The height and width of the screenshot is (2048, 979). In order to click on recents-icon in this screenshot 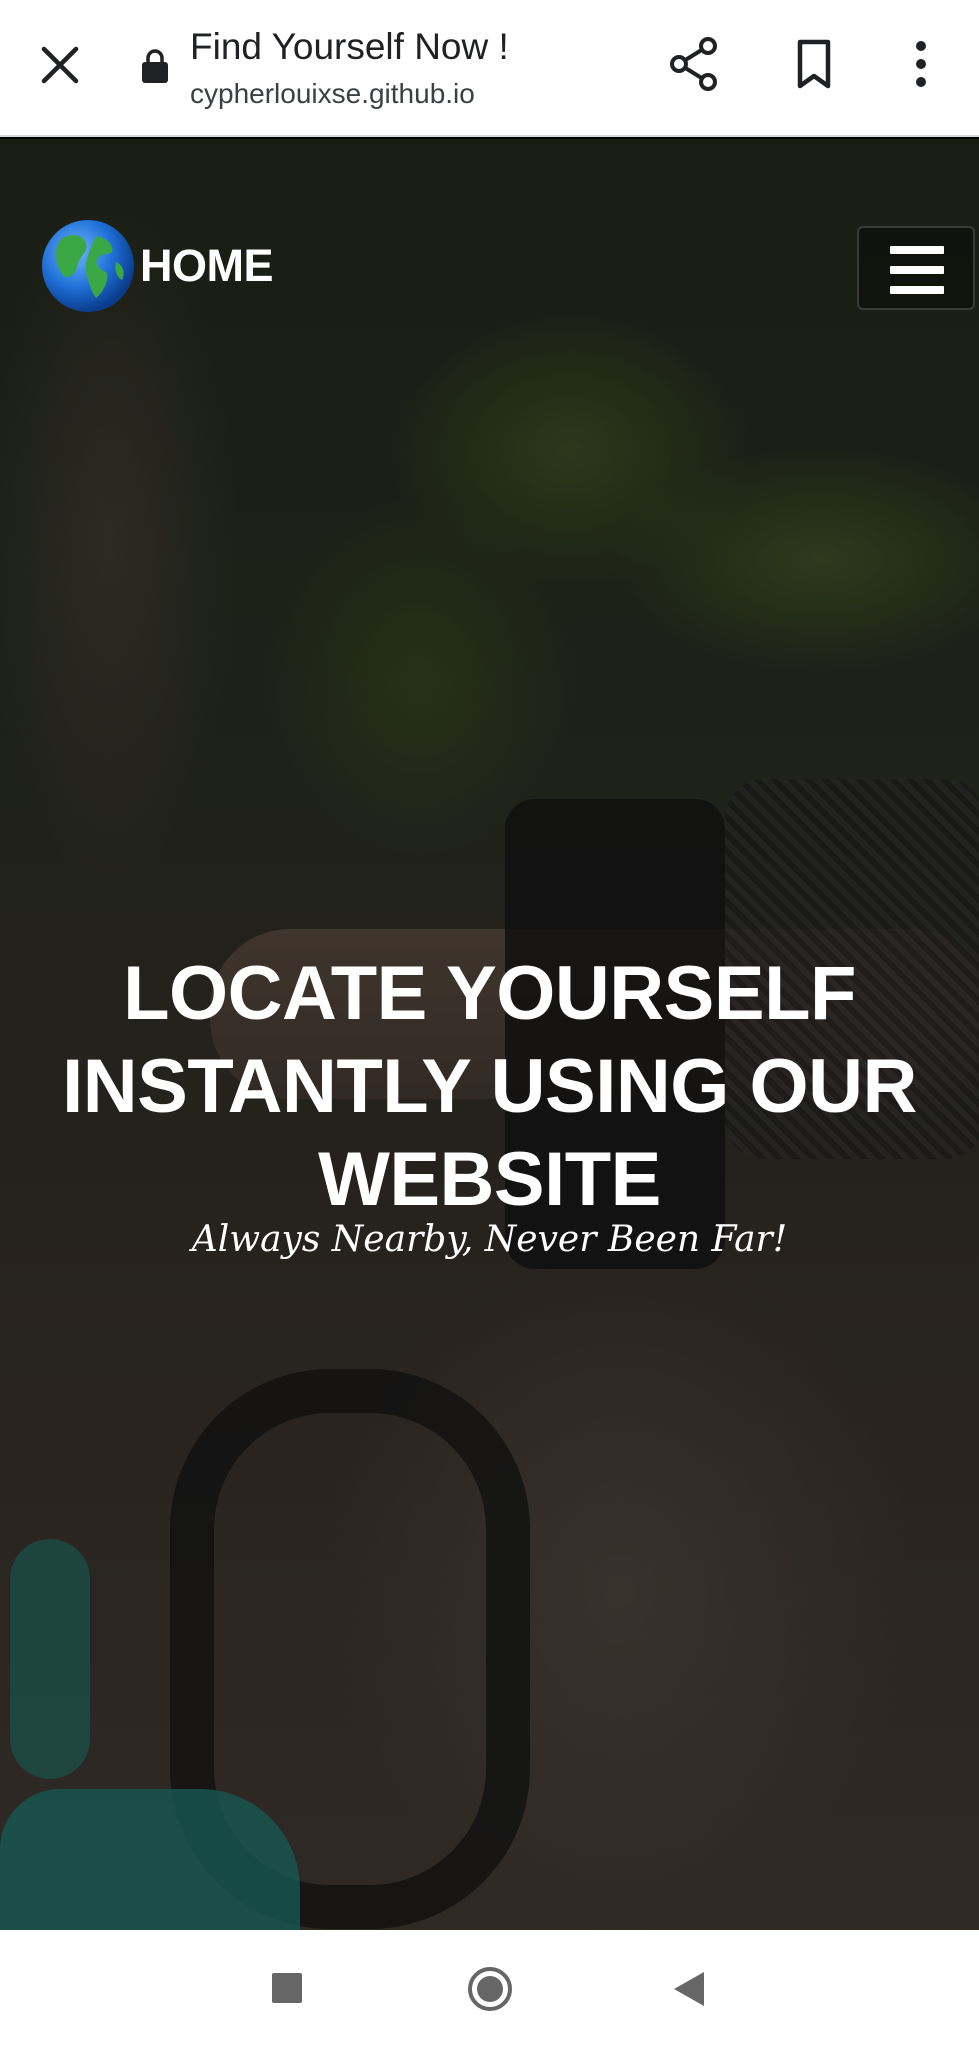, I will do `click(287, 1988)`.